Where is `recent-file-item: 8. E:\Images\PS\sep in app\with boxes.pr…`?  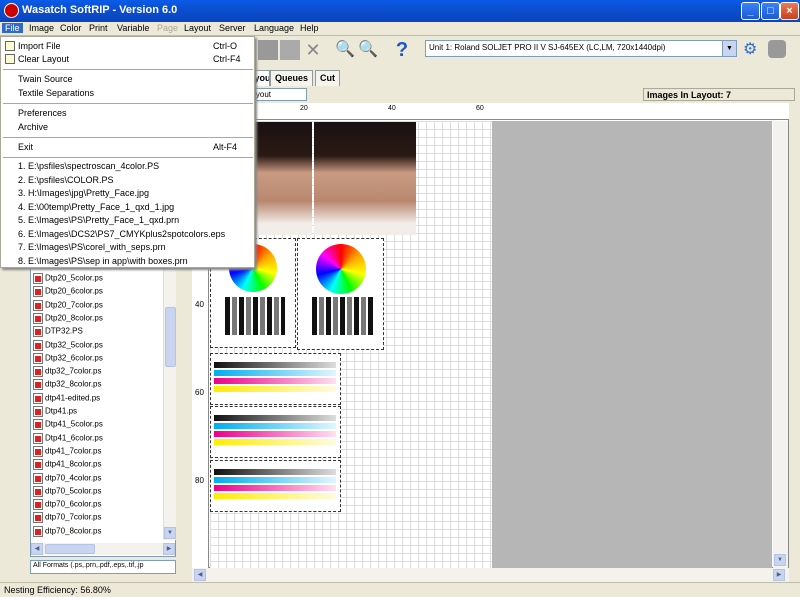 recent-file-item: 8. E:\Images\PS\sep in app\with boxes.pr… is located at coordinates (103, 261).